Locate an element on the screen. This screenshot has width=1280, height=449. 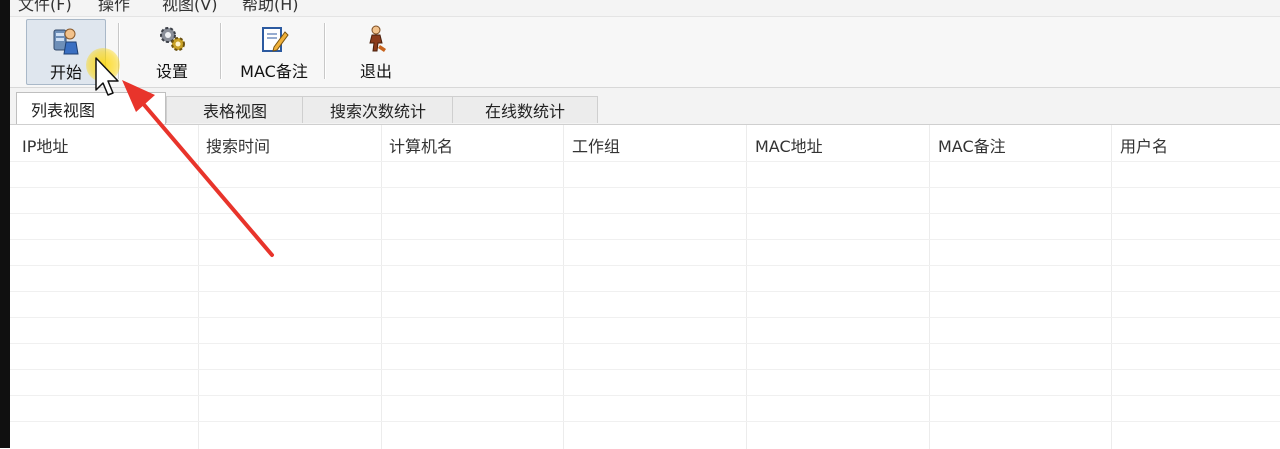
annotation-overlay is located at coordinates (184, 157).